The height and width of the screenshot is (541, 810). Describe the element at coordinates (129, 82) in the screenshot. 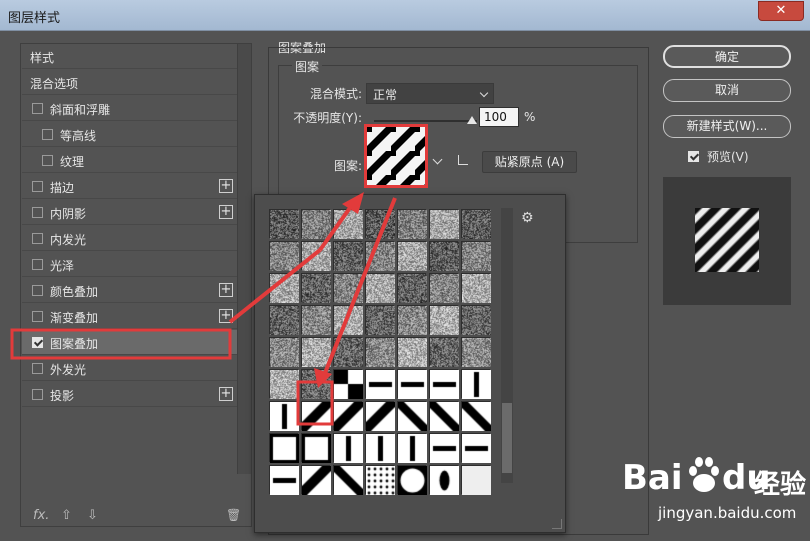

I see `style-list-item: 混合选项` at that location.